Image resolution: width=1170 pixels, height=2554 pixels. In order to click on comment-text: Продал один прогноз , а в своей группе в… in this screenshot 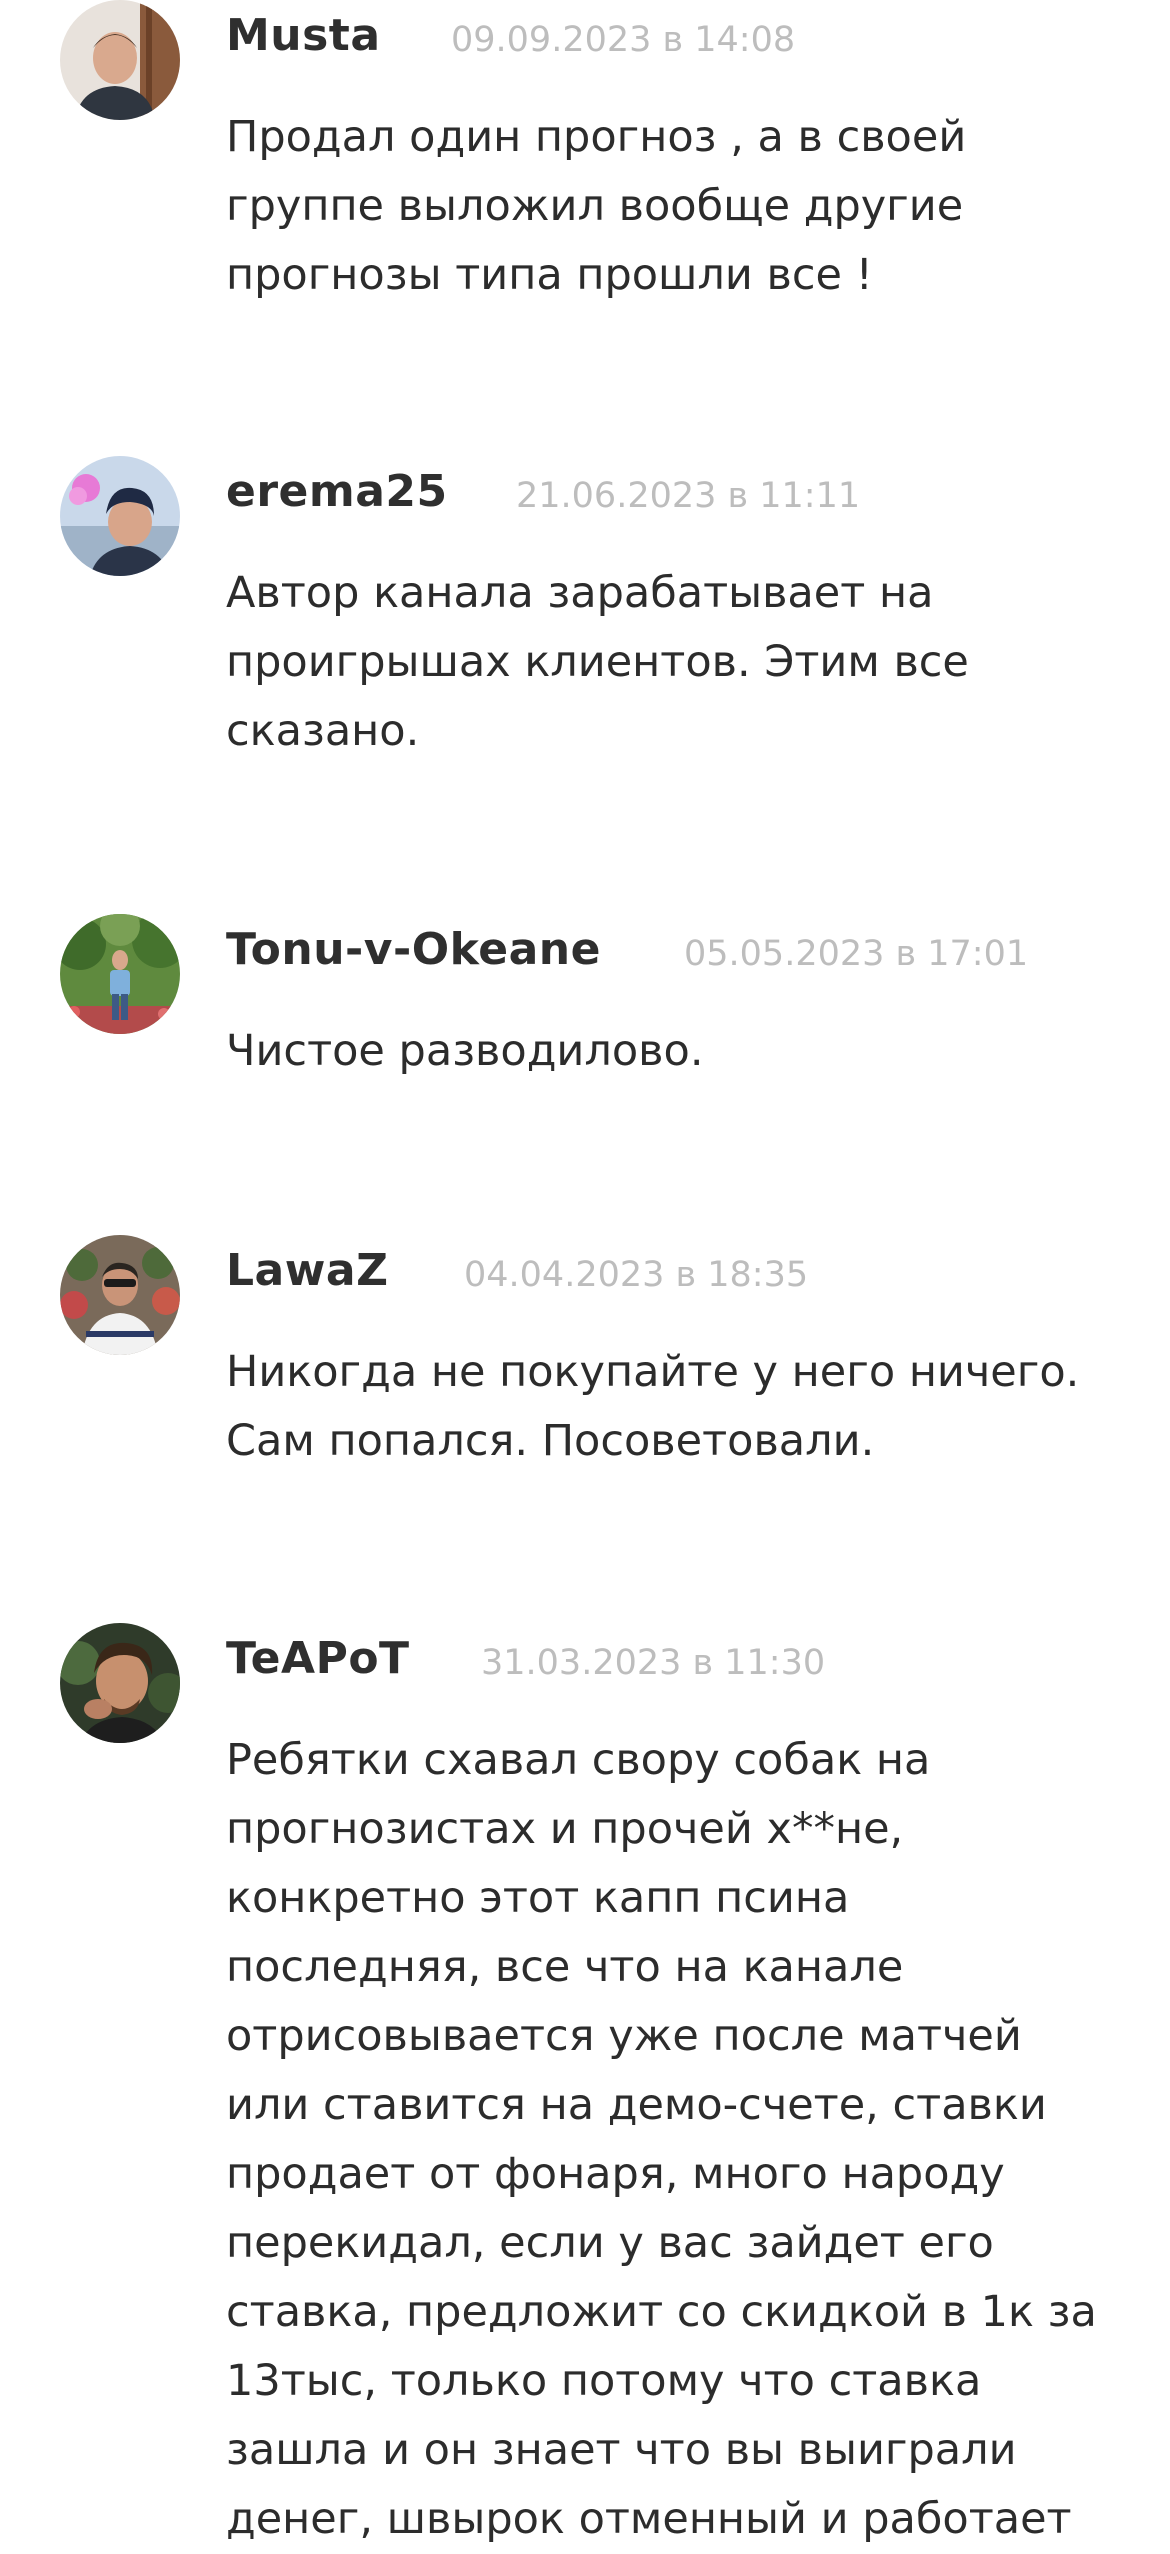, I will do `click(596, 206)`.